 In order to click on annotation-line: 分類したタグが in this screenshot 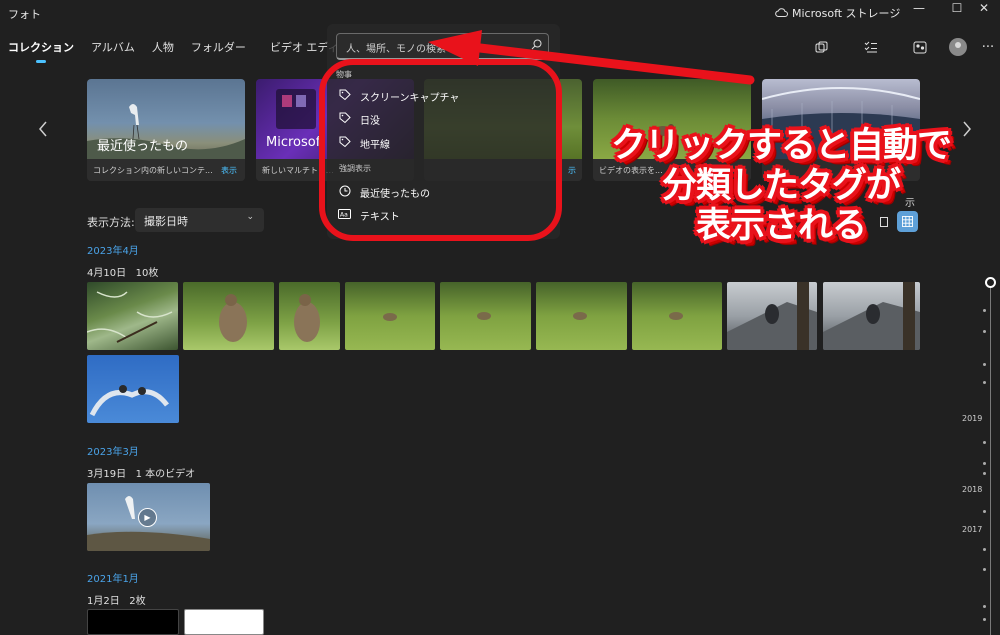, I will do `click(781, 186)`.